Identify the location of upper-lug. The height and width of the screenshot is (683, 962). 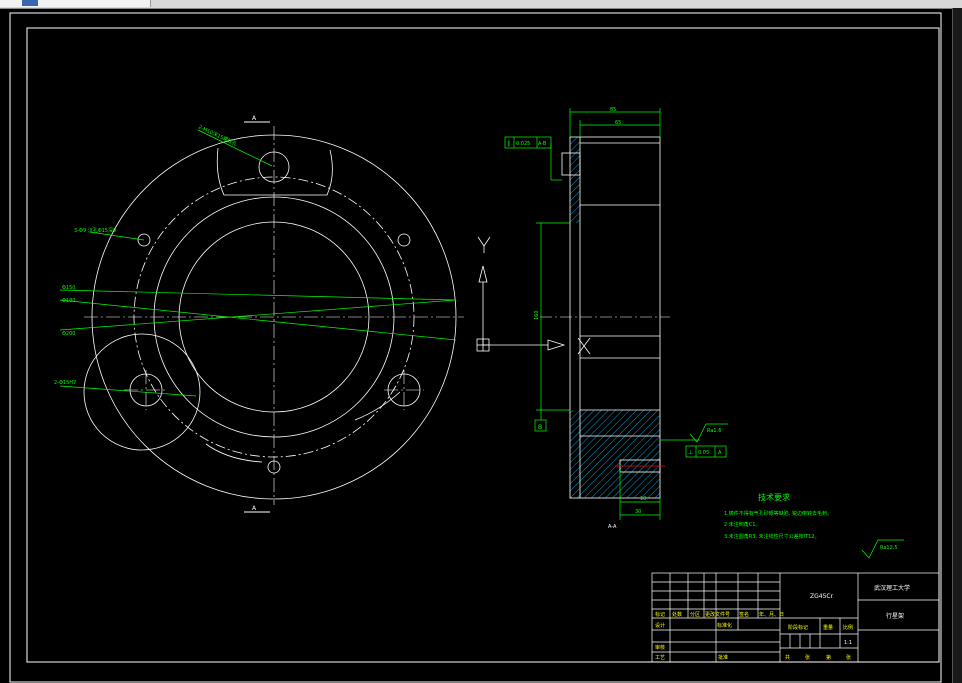
(274, 171).